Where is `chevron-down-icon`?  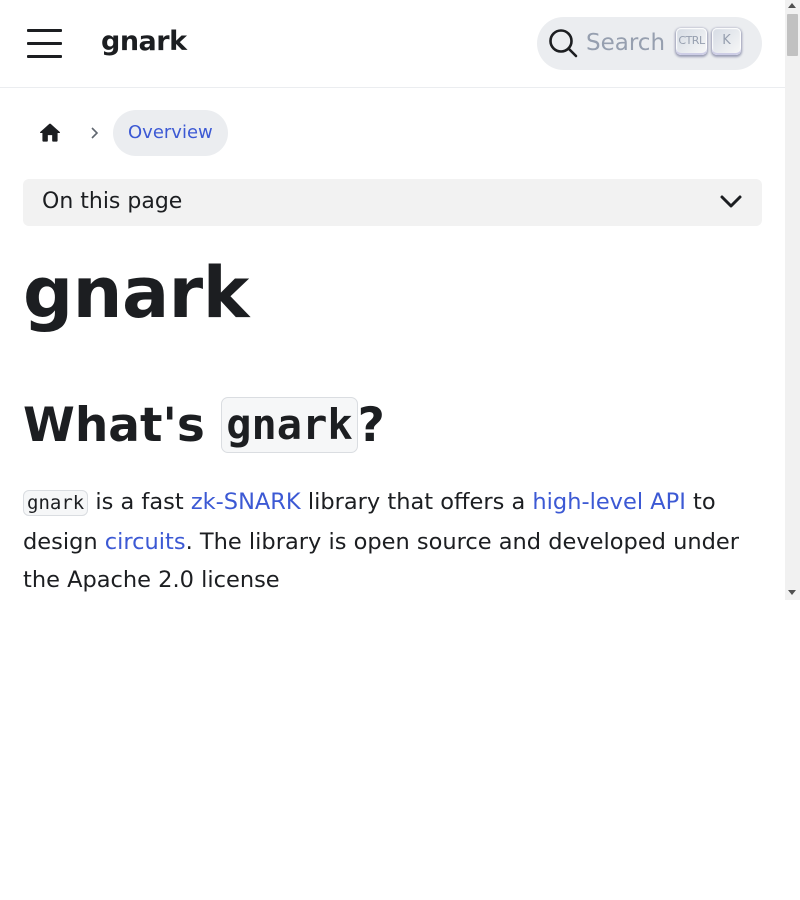 chevron-down-icon is located at coordinates (731, 201).